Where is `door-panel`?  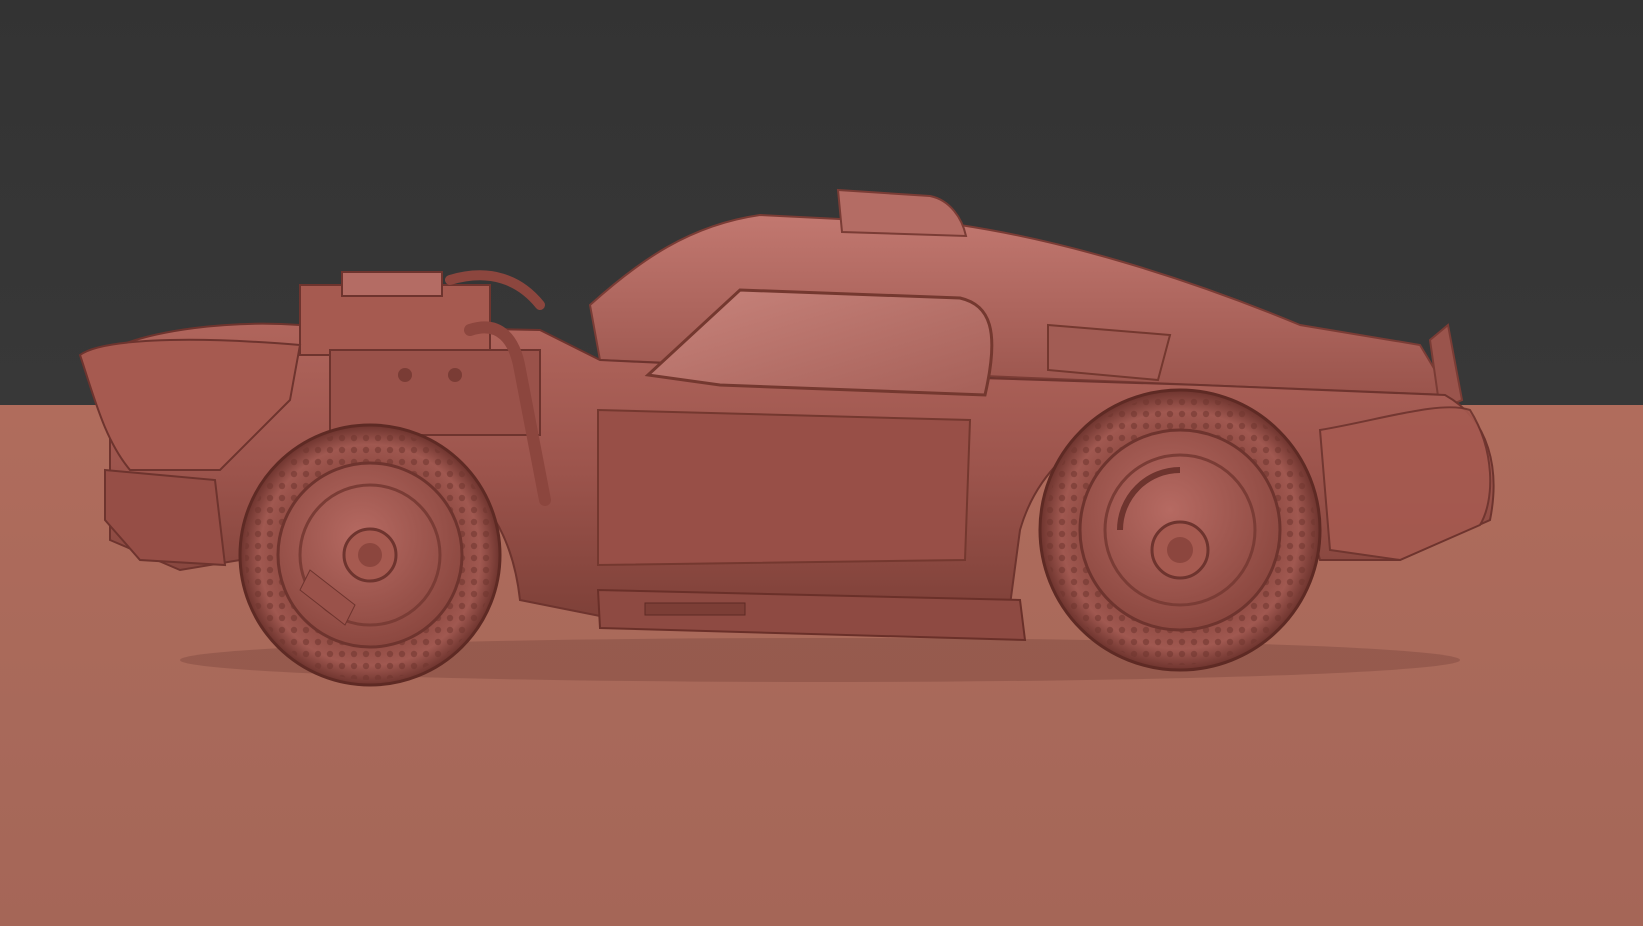
door-panel is located at coordinates (784, 487).